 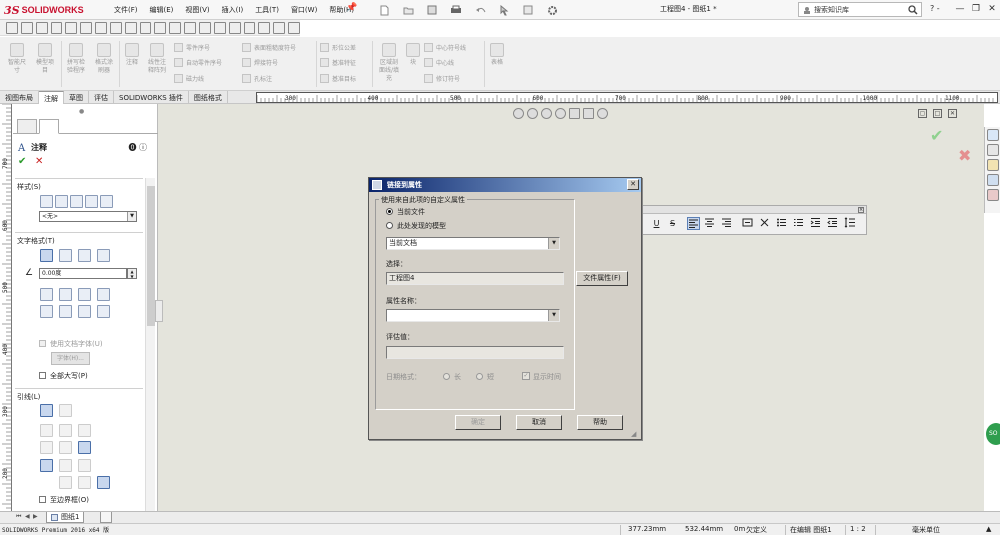 What do you see at coordinates (103, 255) in the screenshot?
I see `justify-icon` at bounding box center [103, 255].